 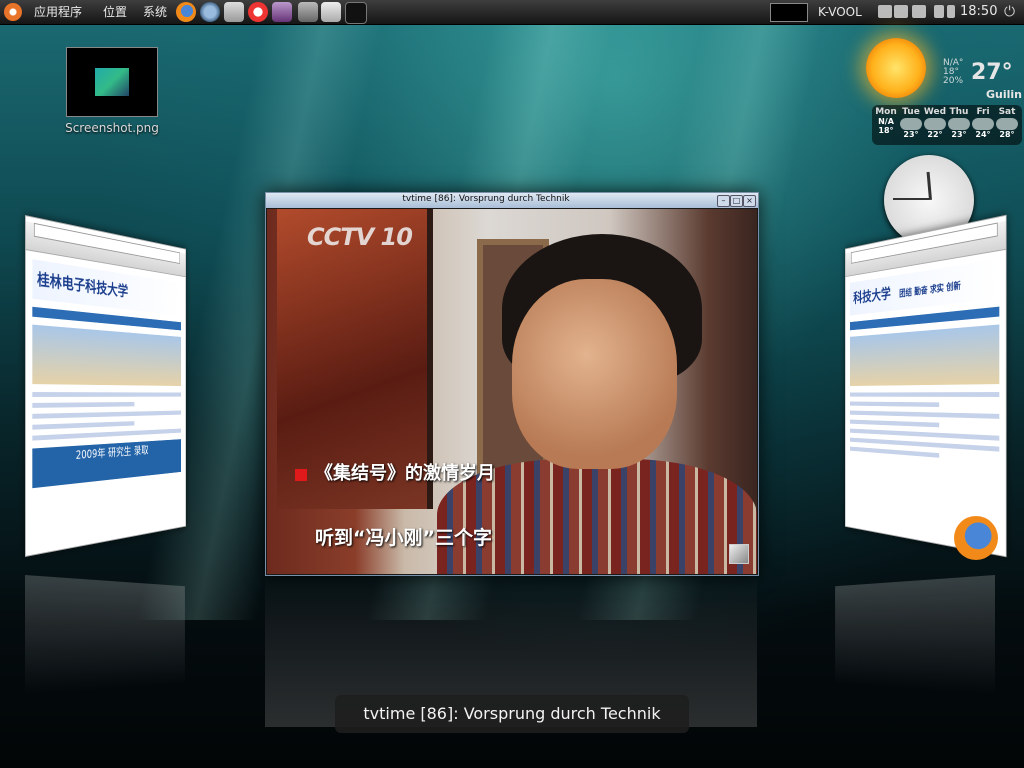 I want to click on display-icon, so click(x=919, y=11).